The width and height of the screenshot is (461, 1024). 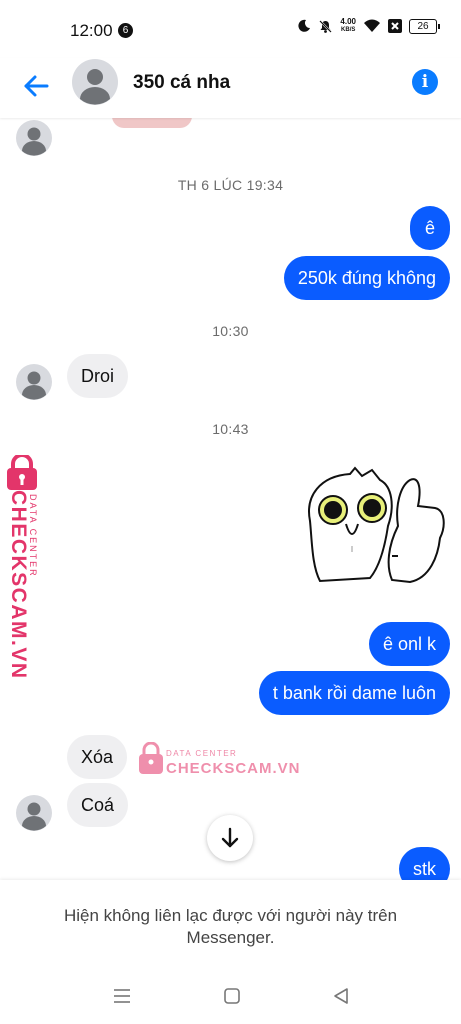 I want to click on moon-icon, so click(x=304, y=25).